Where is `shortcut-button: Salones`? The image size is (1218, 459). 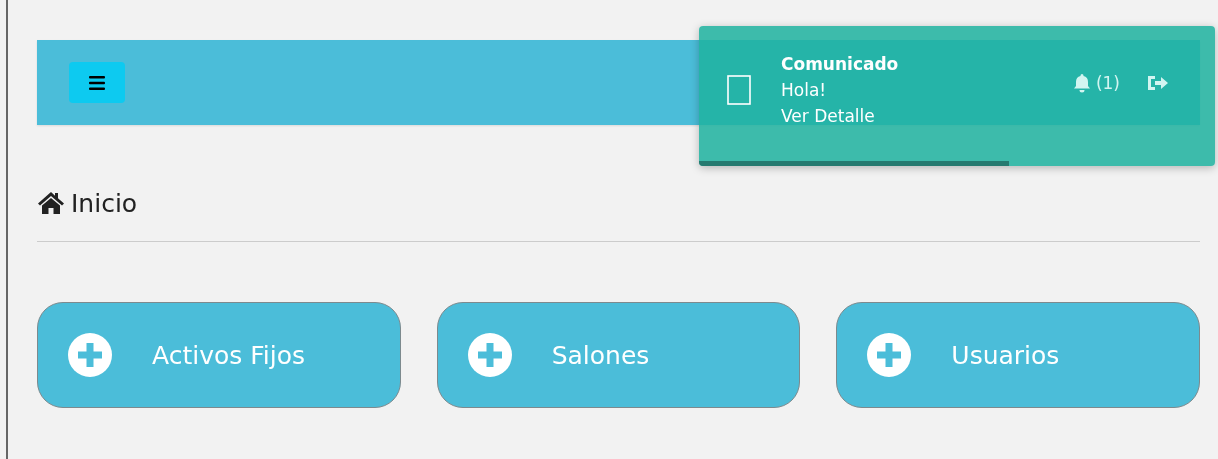
shortcut-button: Salones is located at coordinates (618, 355).